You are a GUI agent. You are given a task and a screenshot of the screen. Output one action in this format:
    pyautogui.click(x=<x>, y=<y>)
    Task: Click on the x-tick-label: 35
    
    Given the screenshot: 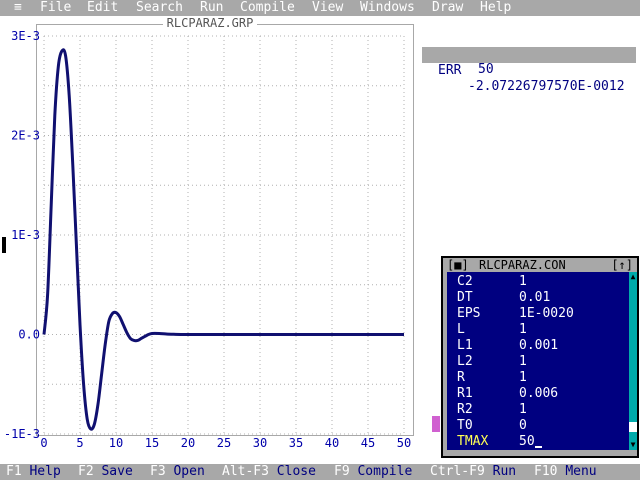 What is the action you would take?
    pyautogui.click(x=296, y=443)
    